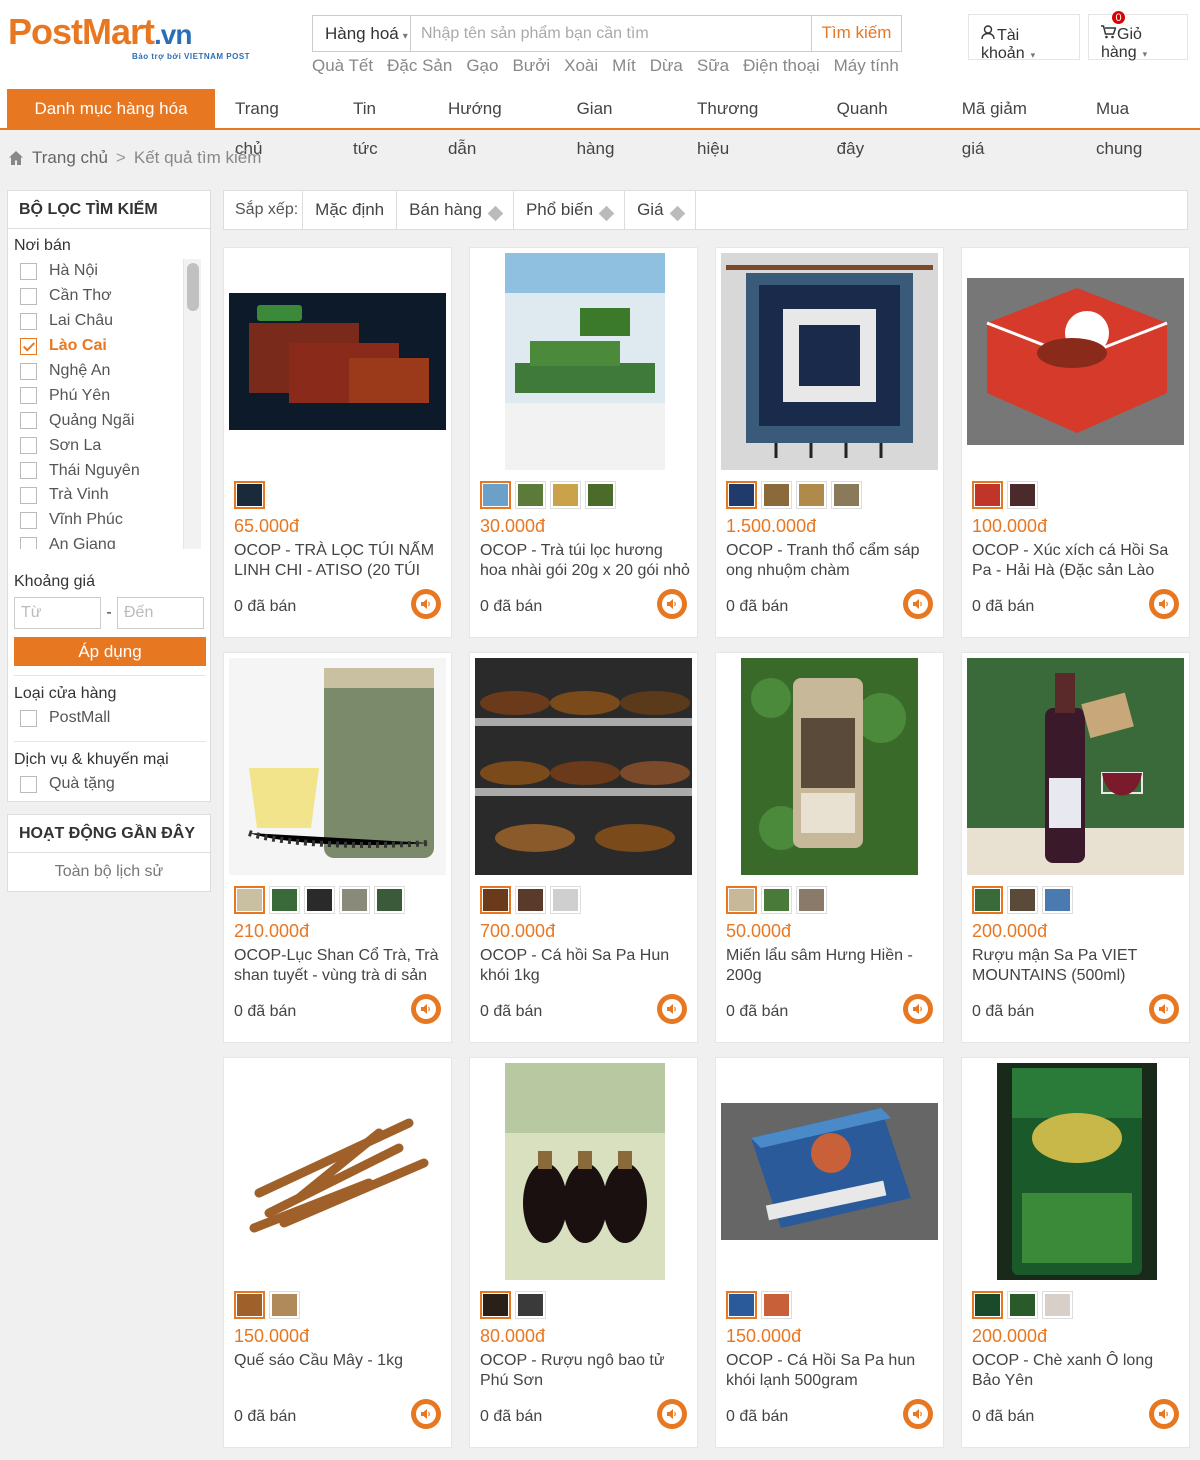 This screenshot has width=1200, height=1460. What do you see at coordinates (109, 872) in the screenshot?
I see `full-history-link: Toàn bộ lịch sử` at bounding box center [109, 872].